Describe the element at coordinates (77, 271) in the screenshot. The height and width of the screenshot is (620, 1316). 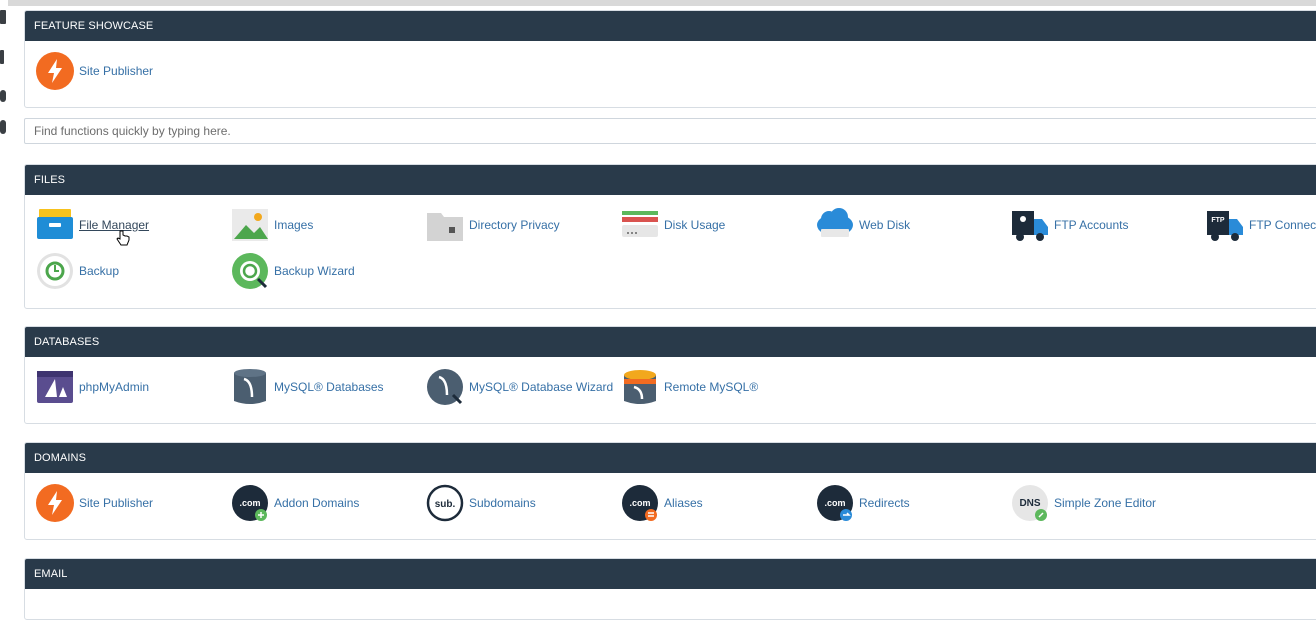
I see `backup-link: Backup` at that location.